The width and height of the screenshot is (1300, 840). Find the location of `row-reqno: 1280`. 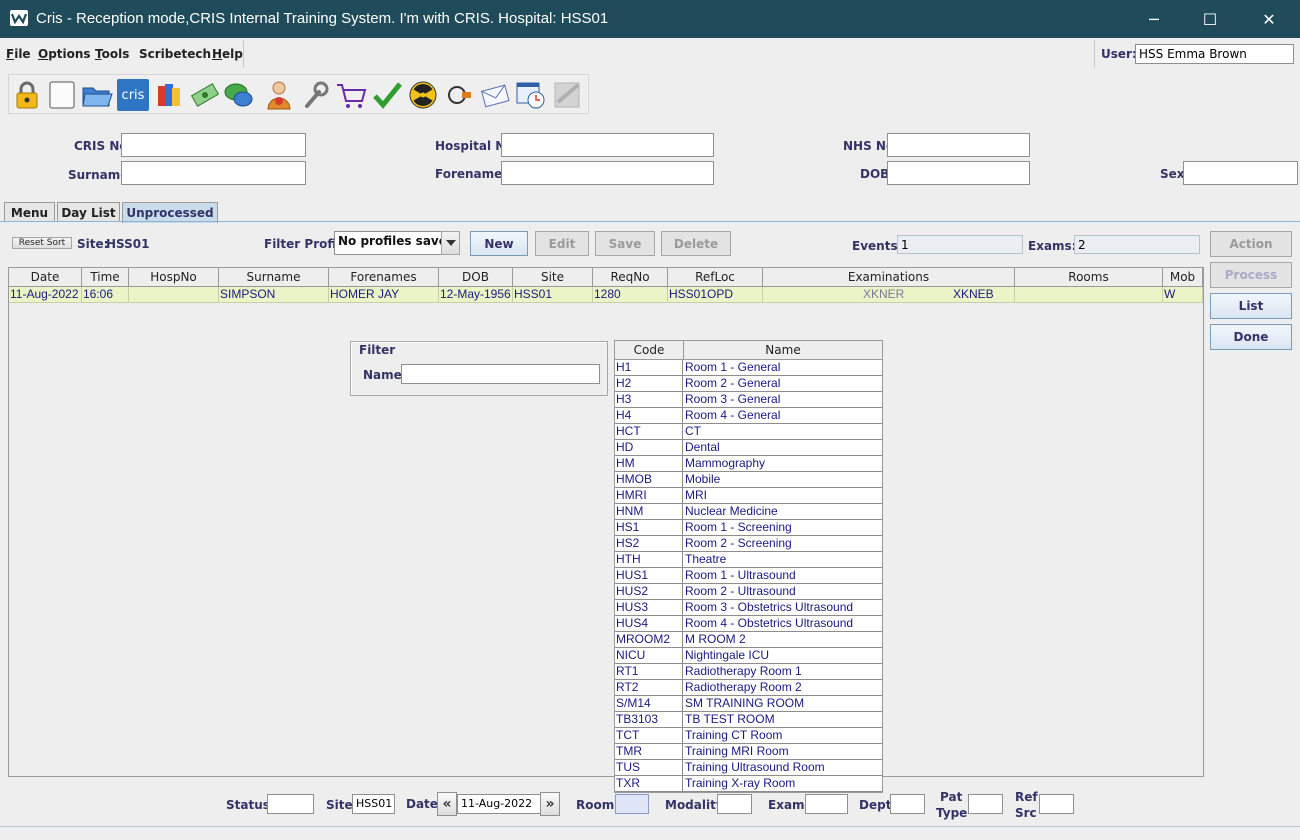

row-reqno: 1280 is located at coordinates (630, 295).